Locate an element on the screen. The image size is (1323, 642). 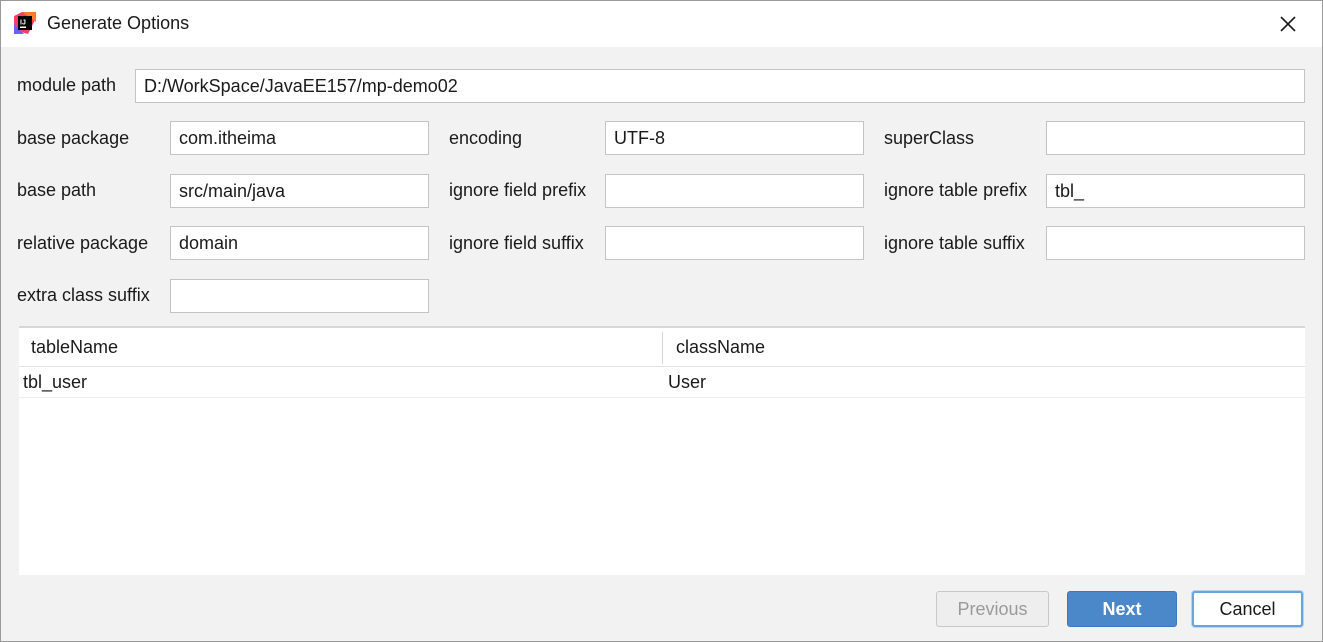
extra-class-suffix-label: extra class suffix is located at coordinates (83, 295).